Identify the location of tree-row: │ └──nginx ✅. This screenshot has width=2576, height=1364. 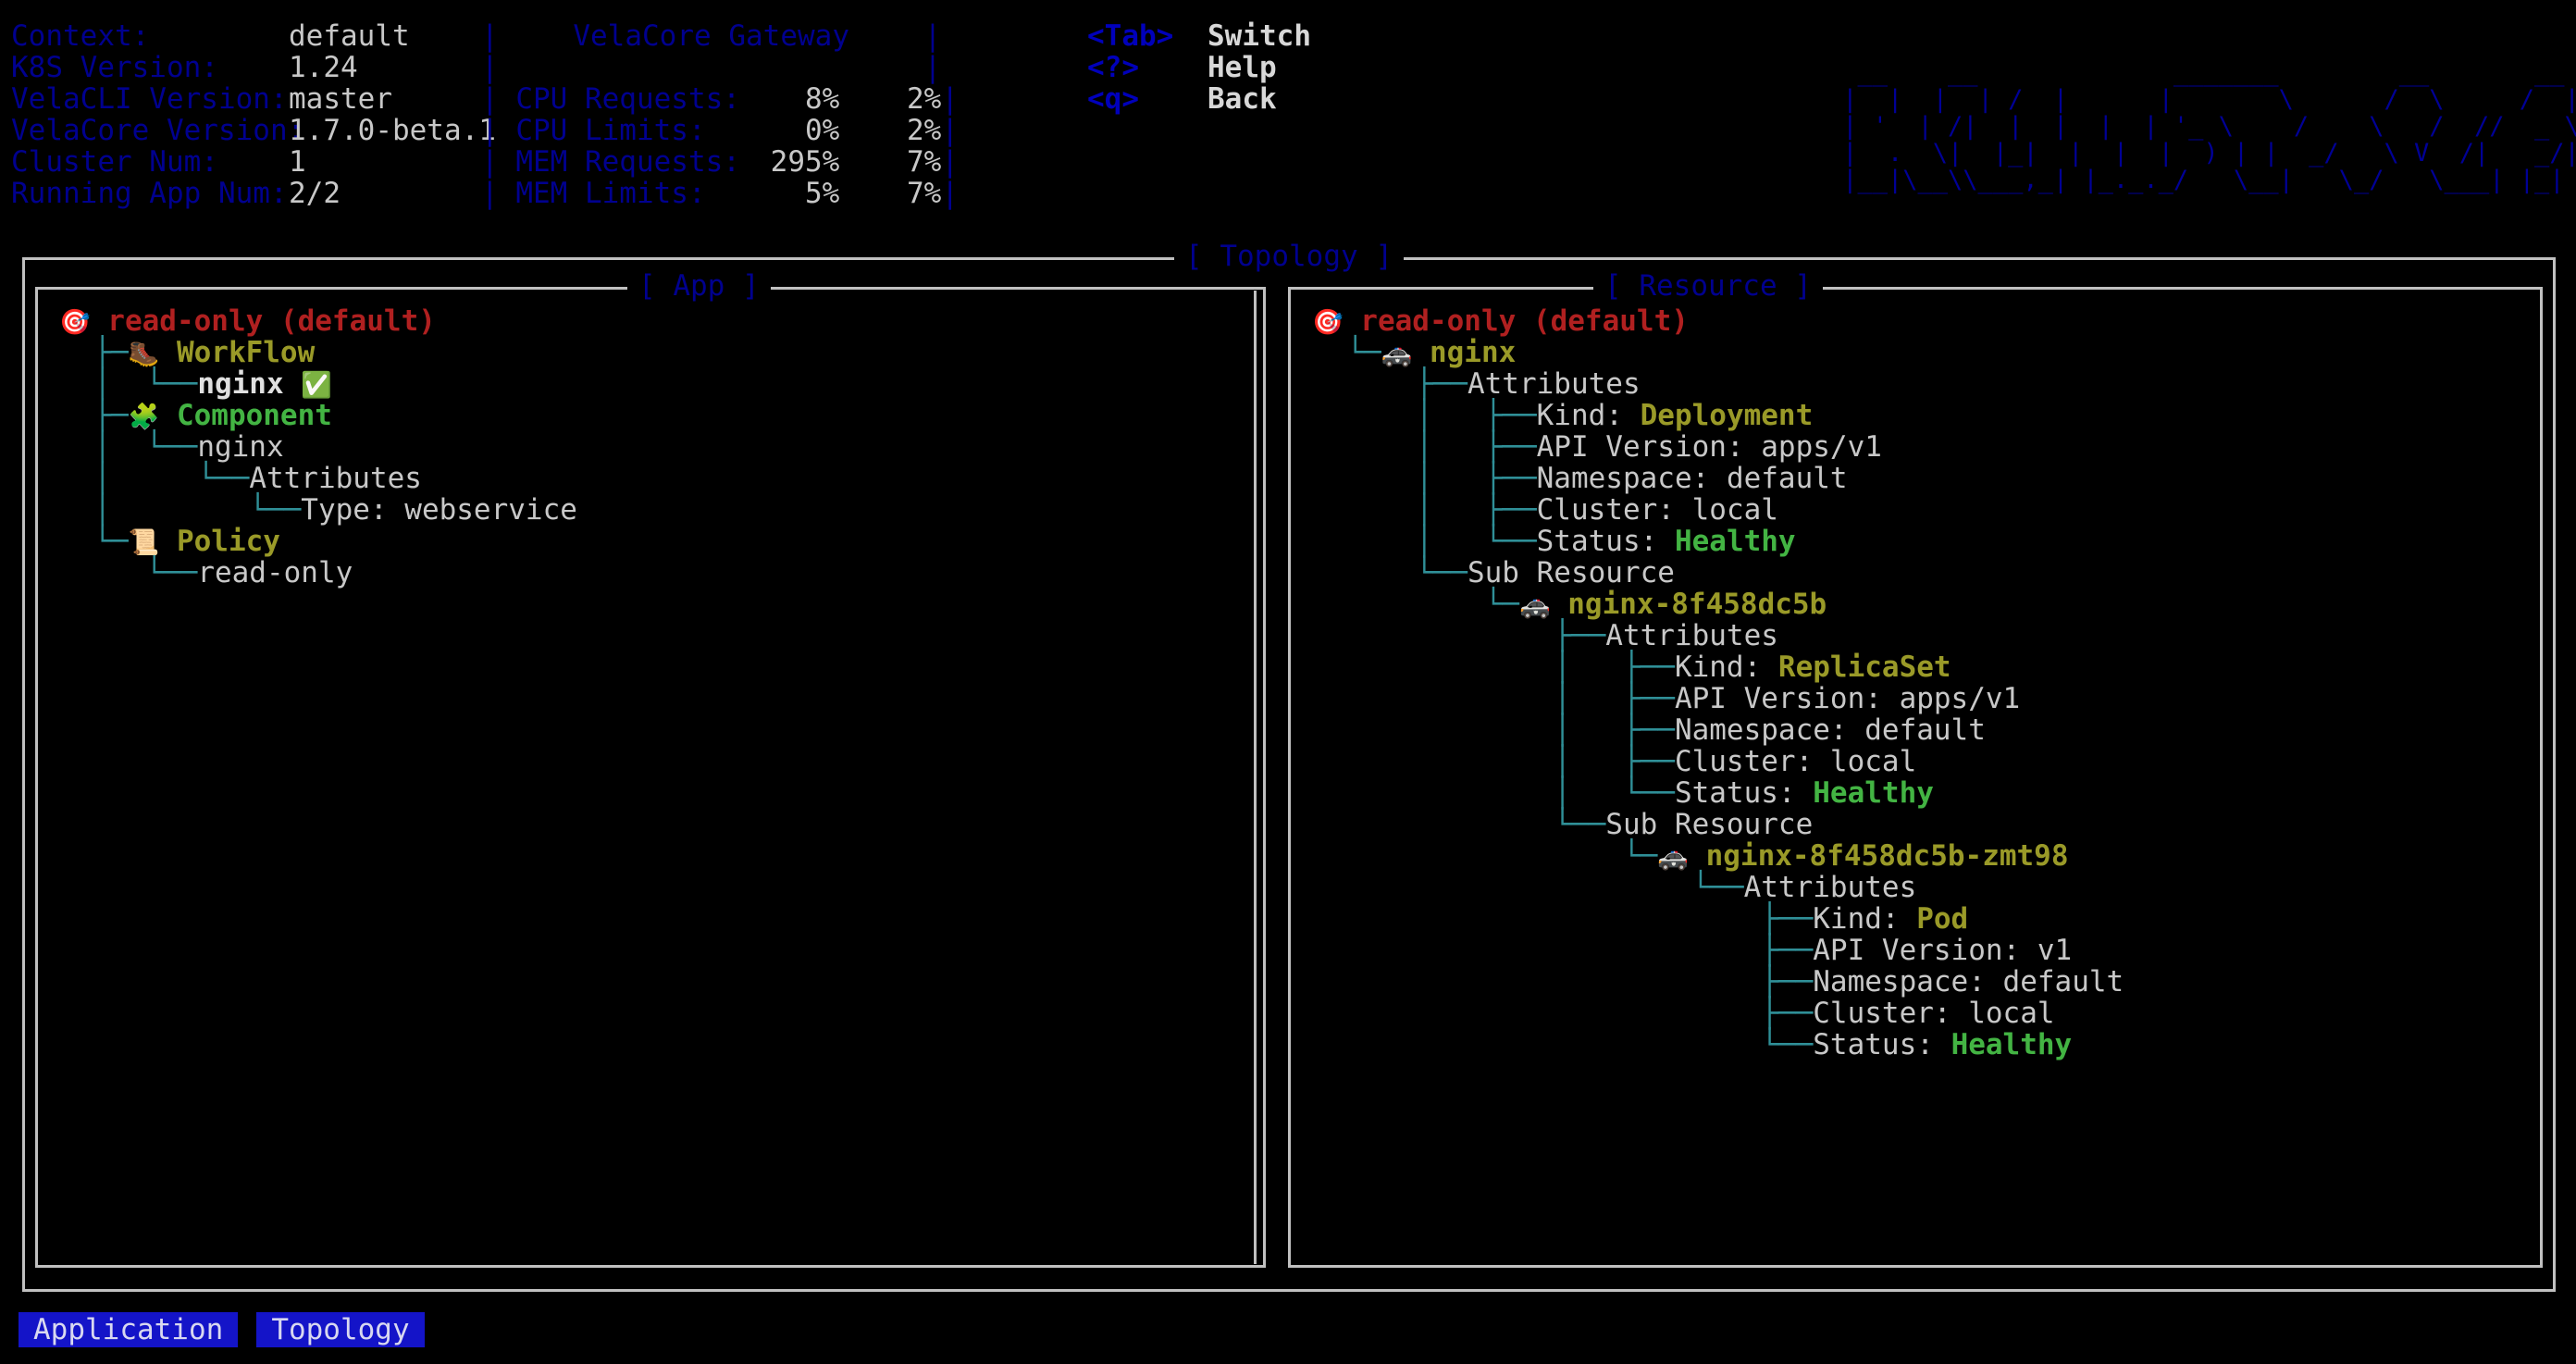
(651, 384).